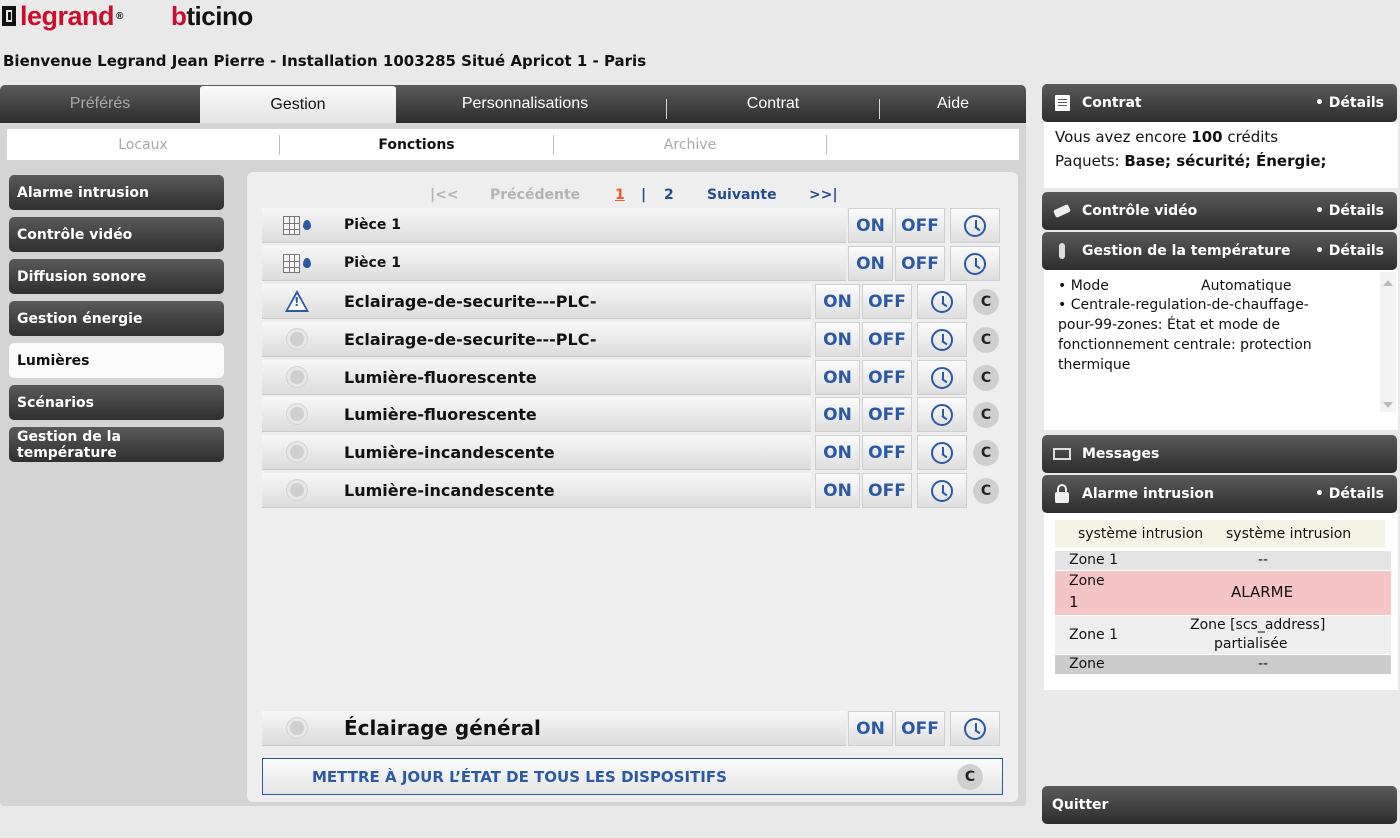  Describe the element at coordinates (440, 377) in the screenshot. I see `device-label: Lumière-fluorescente` at that location.